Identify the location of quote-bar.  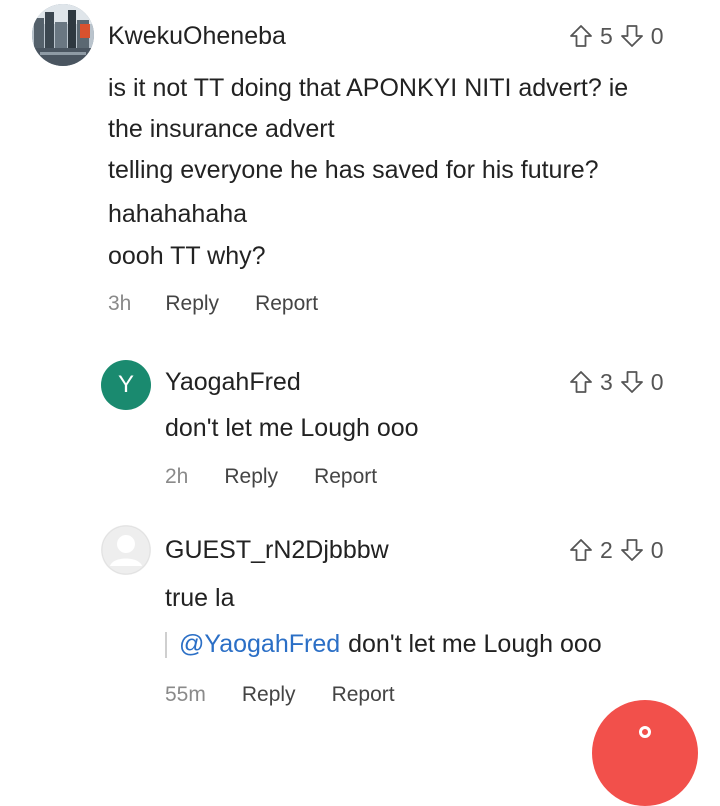
(166, 644).